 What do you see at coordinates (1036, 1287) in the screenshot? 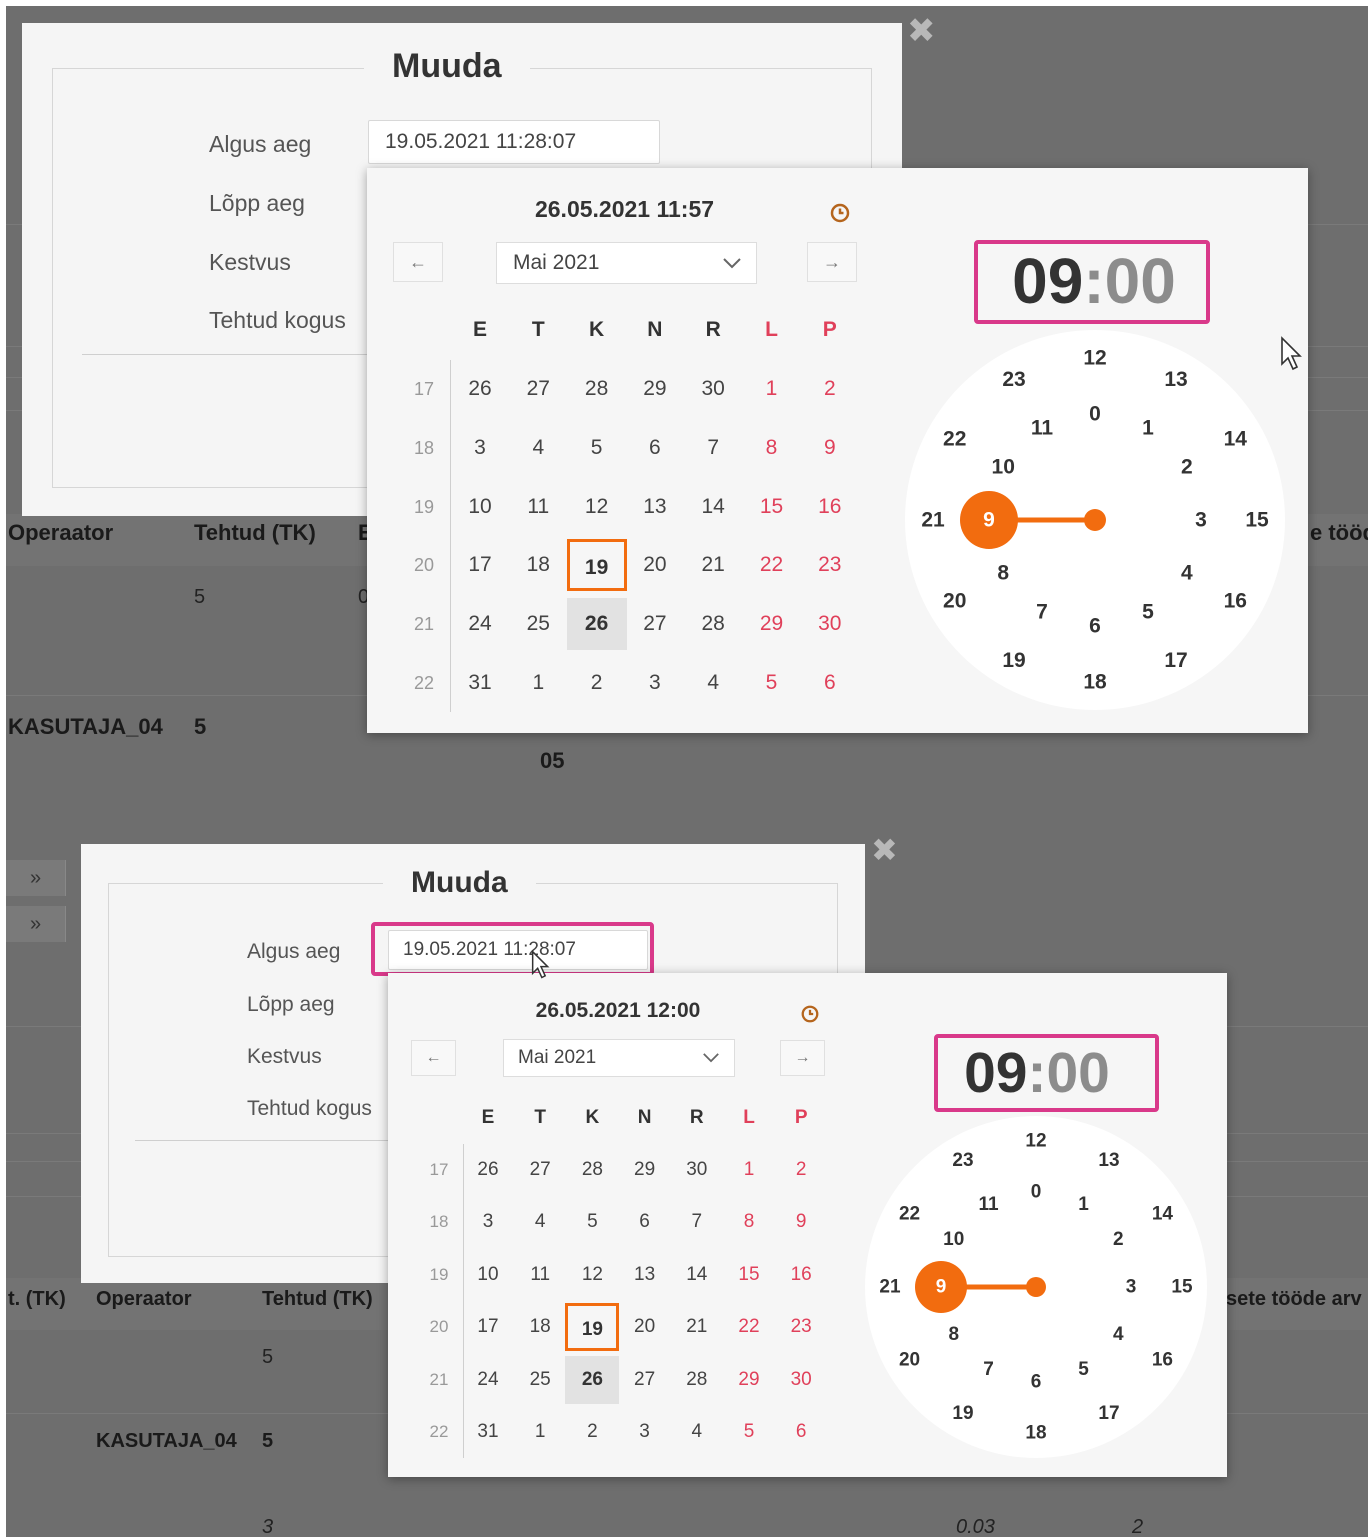
I see `clock-face-svg: 12131415161718192021222301234567891011` at bounding box center [1036, 1287].